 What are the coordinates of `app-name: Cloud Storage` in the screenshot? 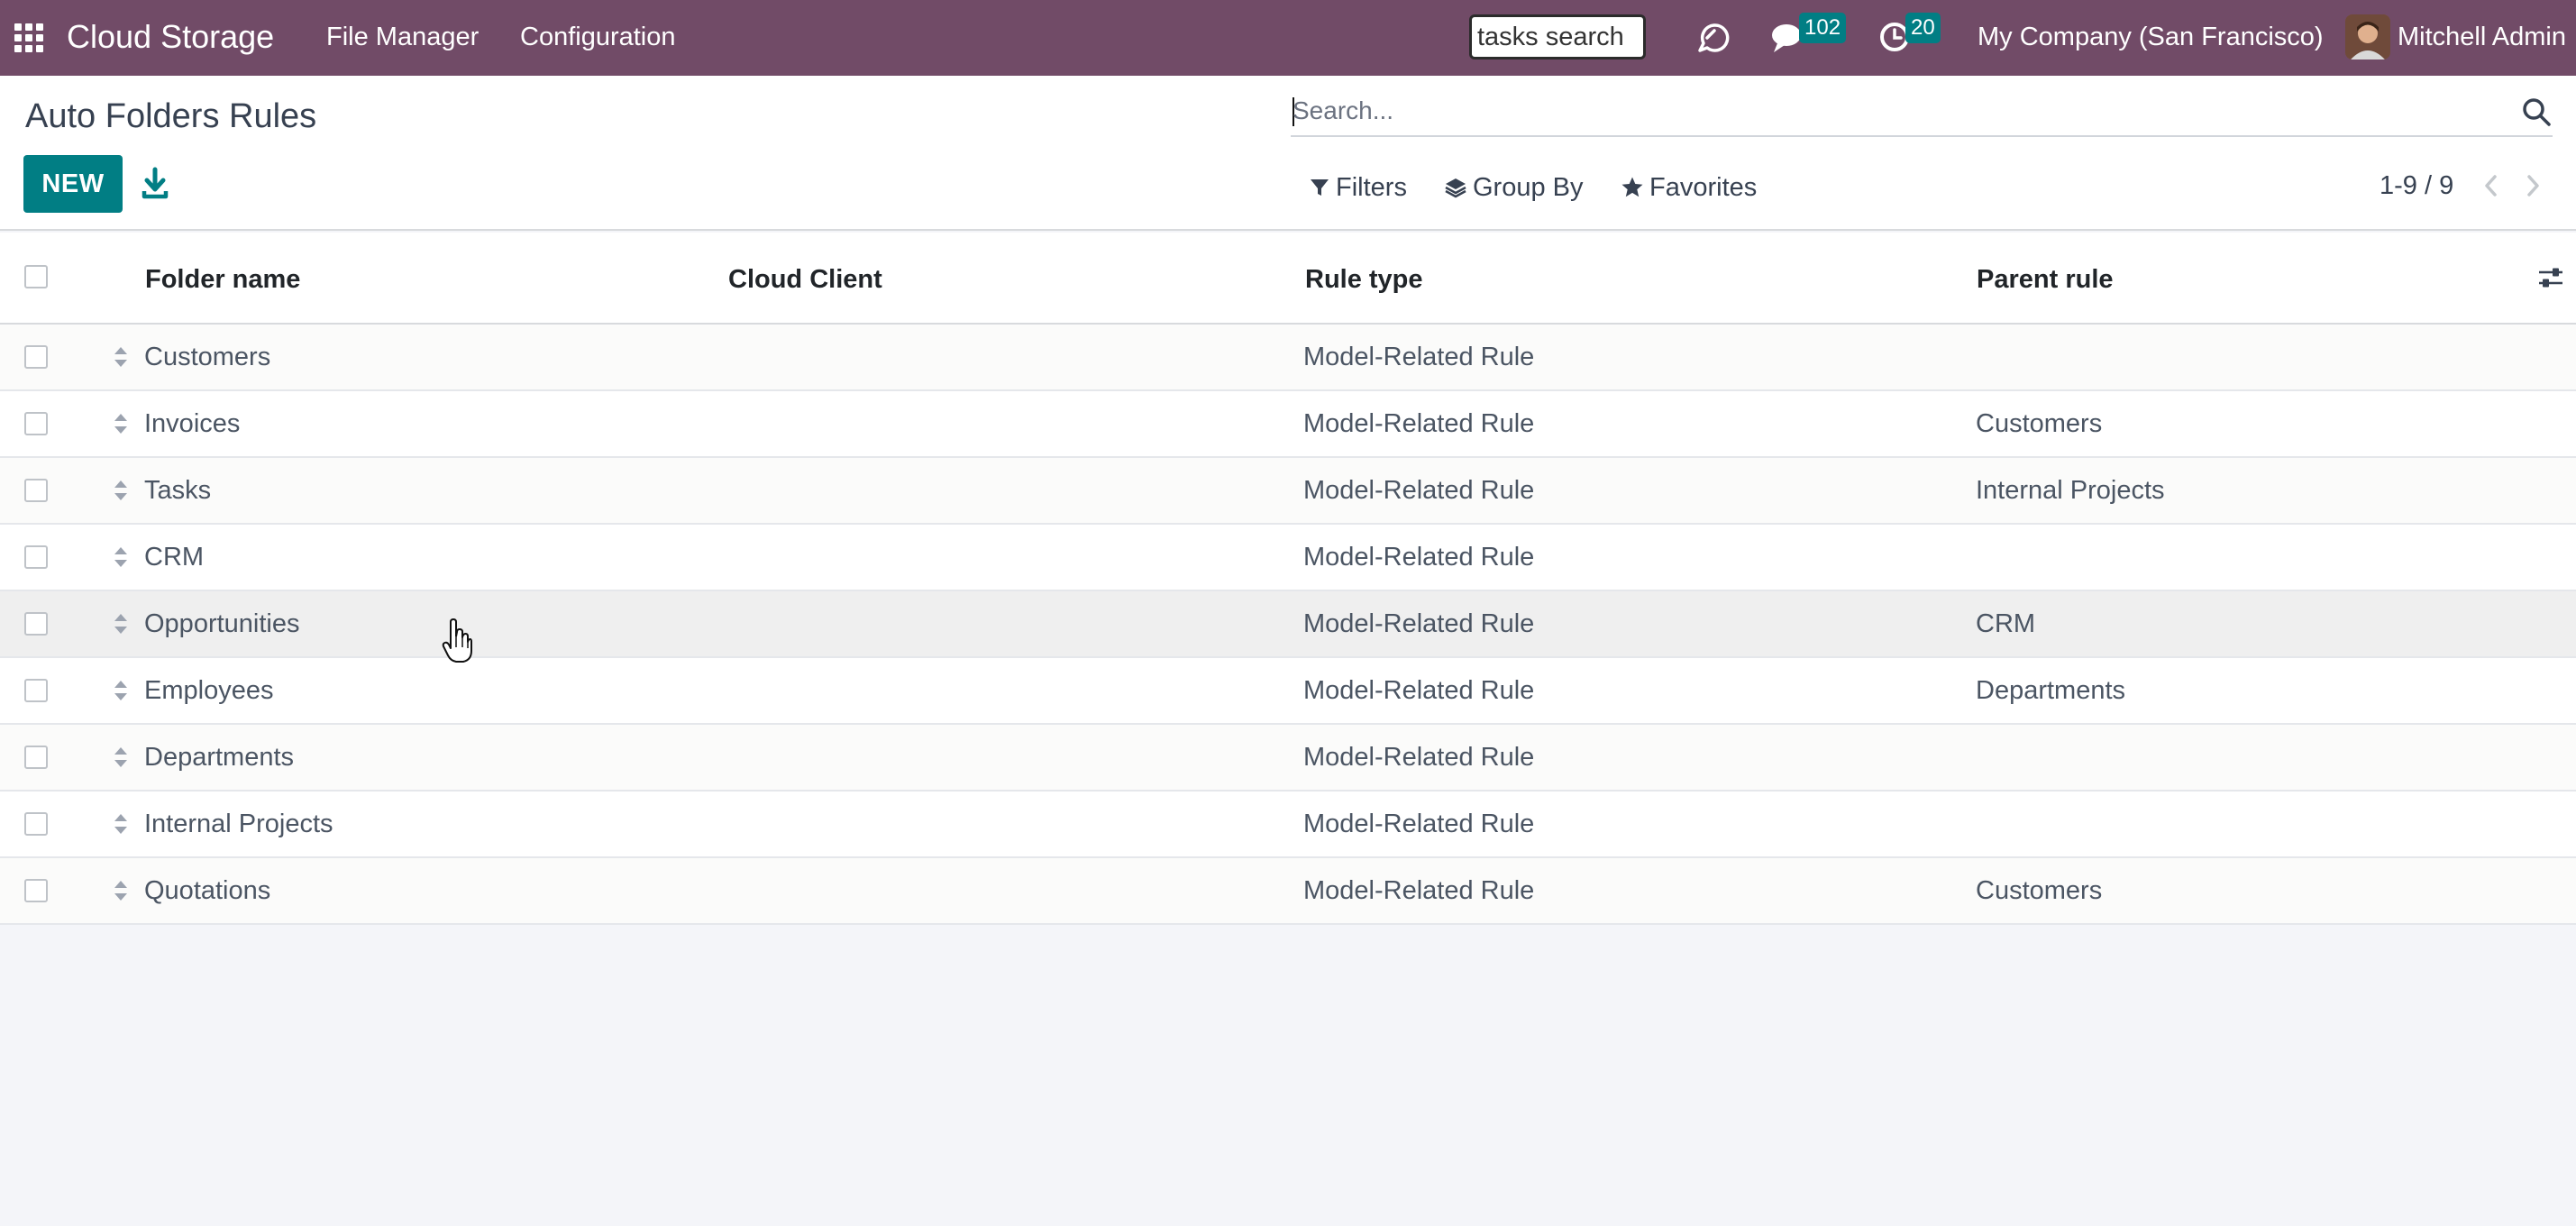 It's located at (170, 37).